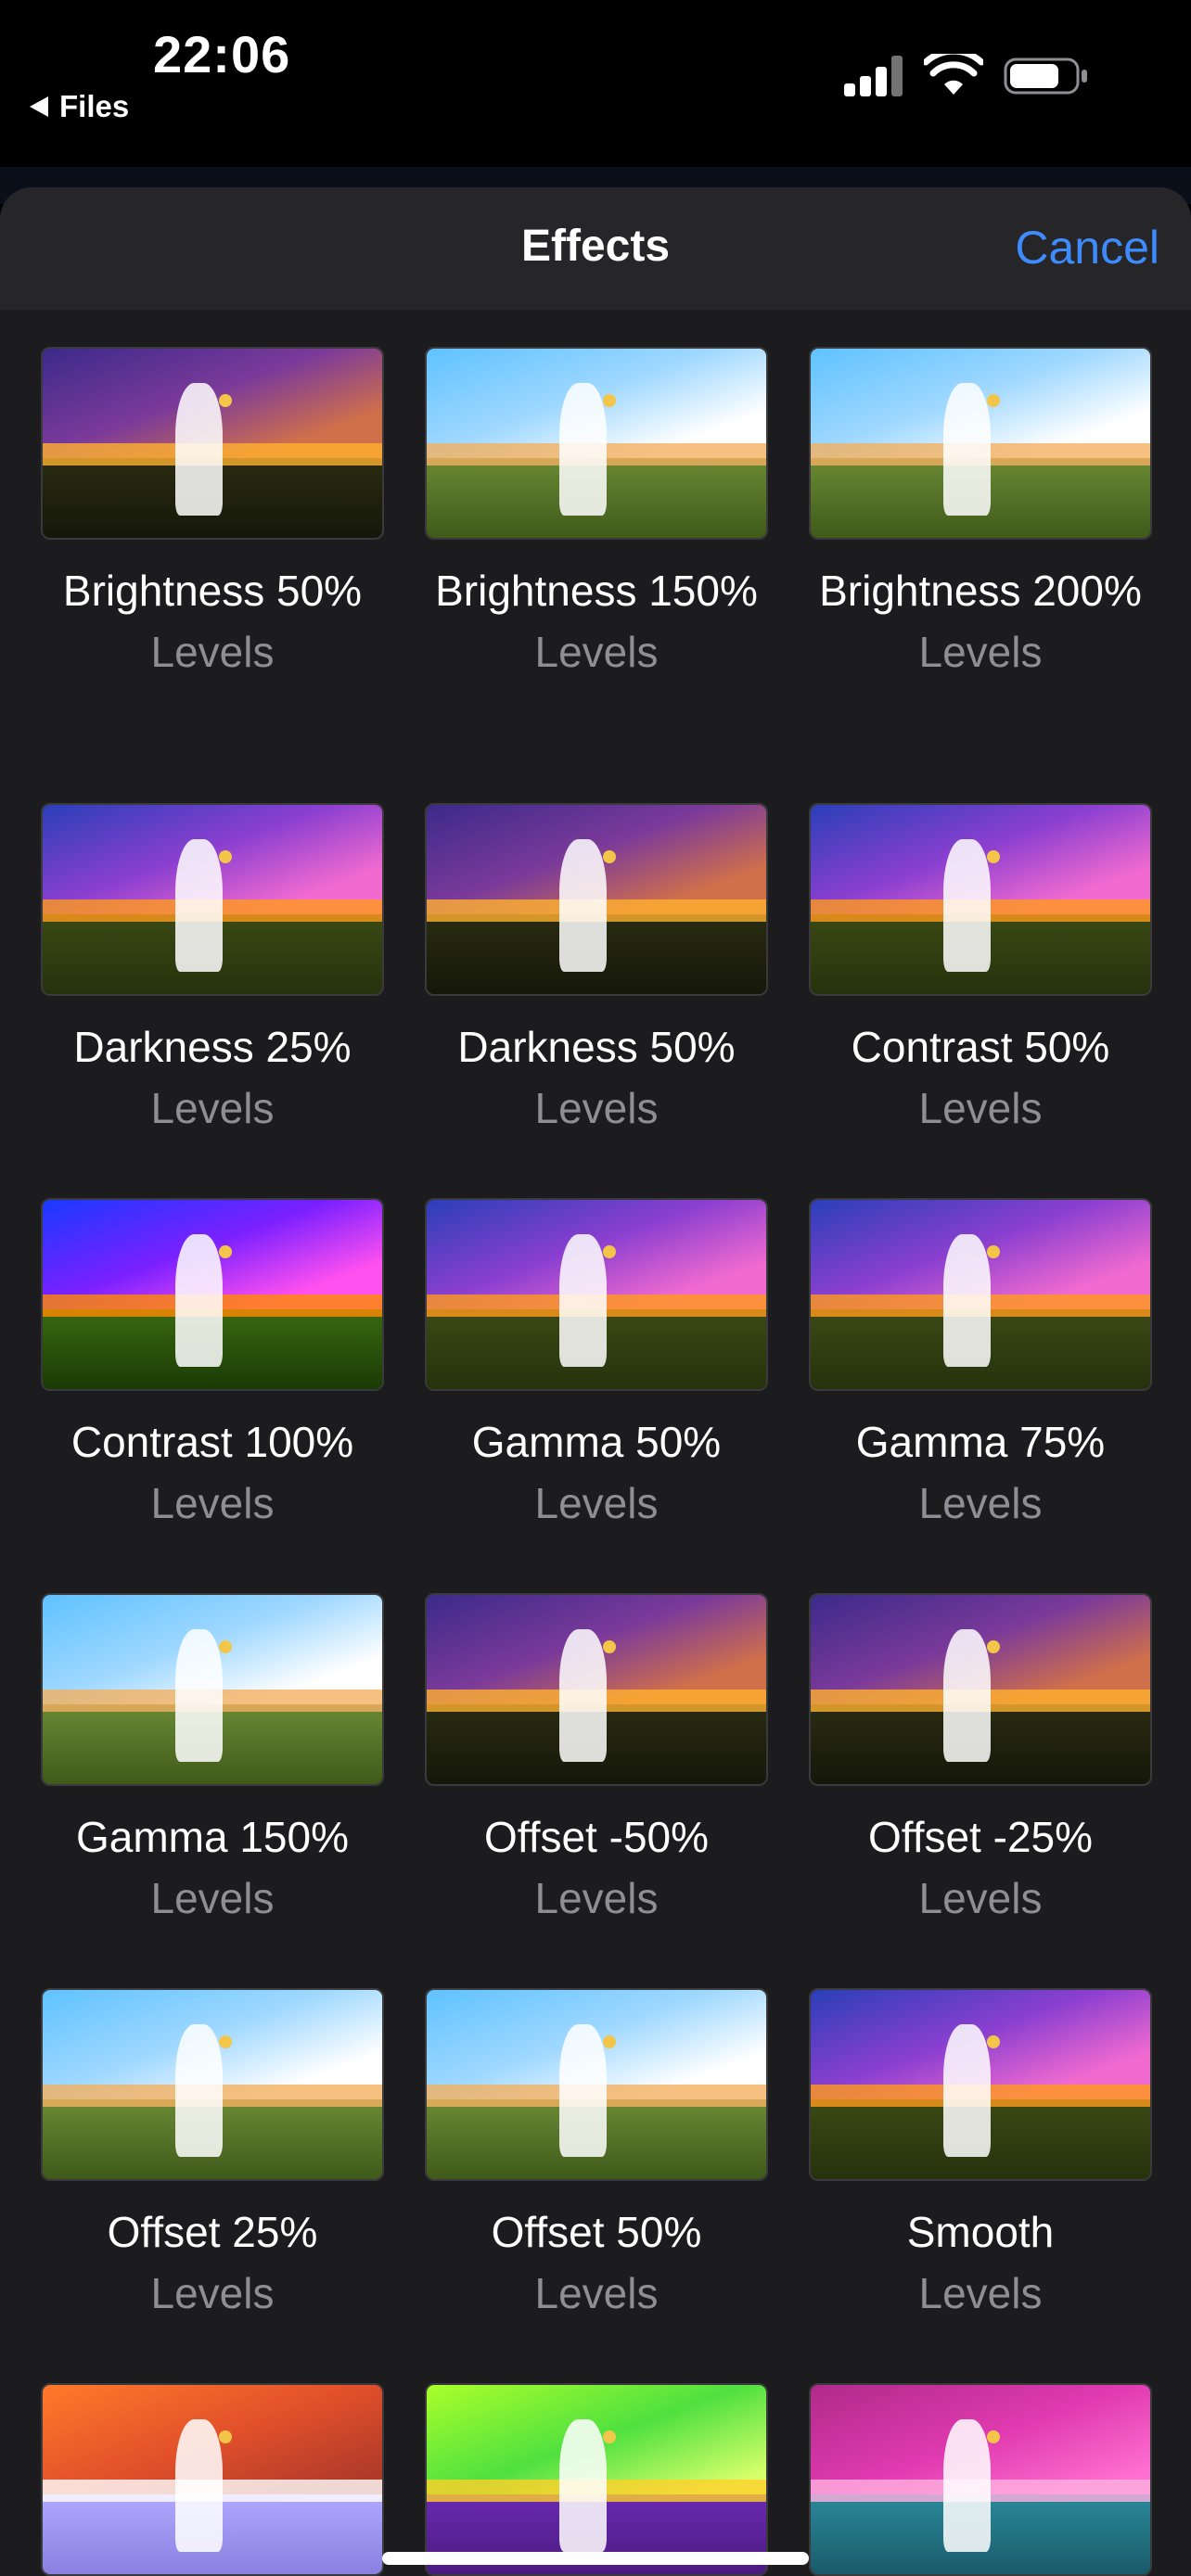  Describe the element at coordinates (981, 2232) in the screenshot. I see `effect-label: Smooth` at that location.